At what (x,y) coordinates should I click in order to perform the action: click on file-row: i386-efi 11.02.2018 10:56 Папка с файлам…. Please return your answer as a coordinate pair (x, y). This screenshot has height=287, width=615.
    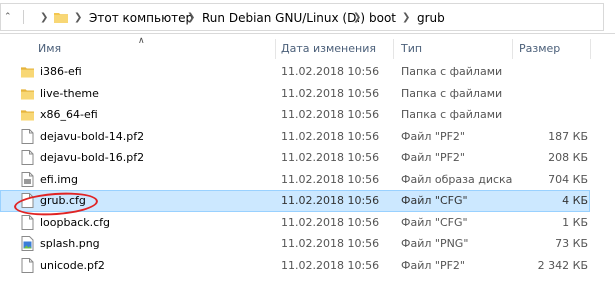
    Looking at the image, I should click on (295, 72).